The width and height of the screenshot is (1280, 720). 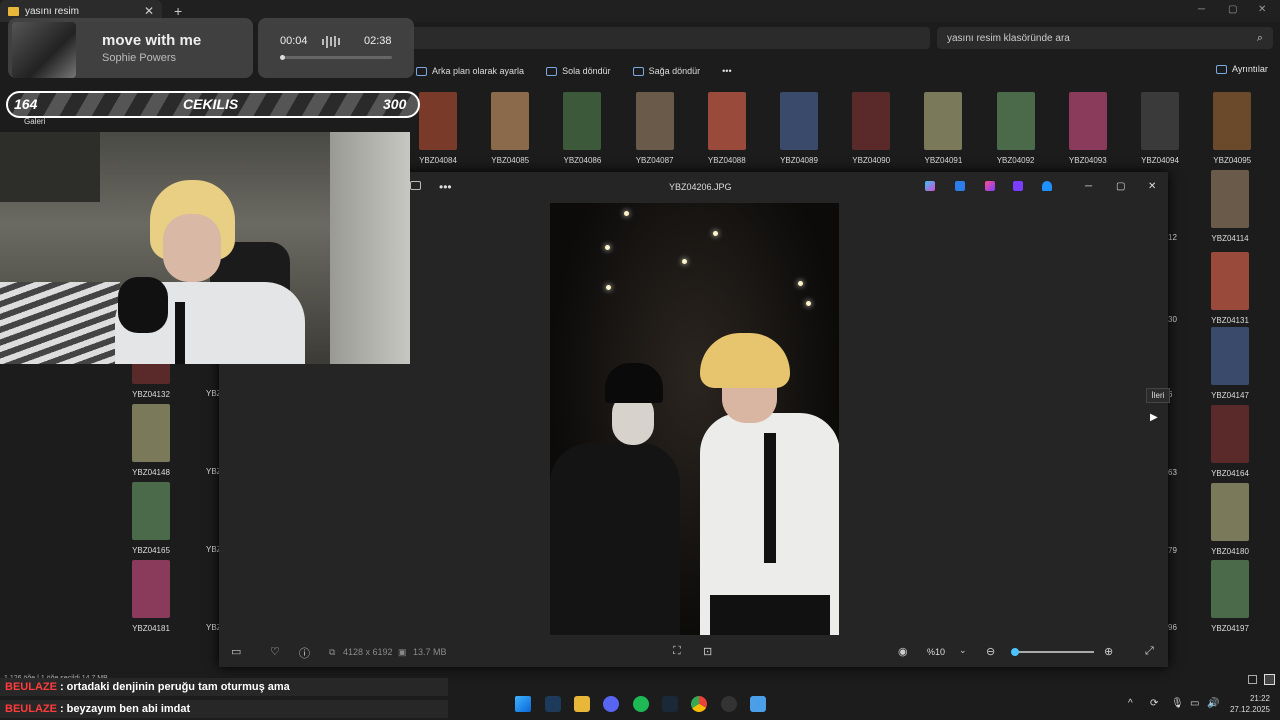 I want to click on zoom-dropdown-icon: ⌄, so click(x=963, y=650).